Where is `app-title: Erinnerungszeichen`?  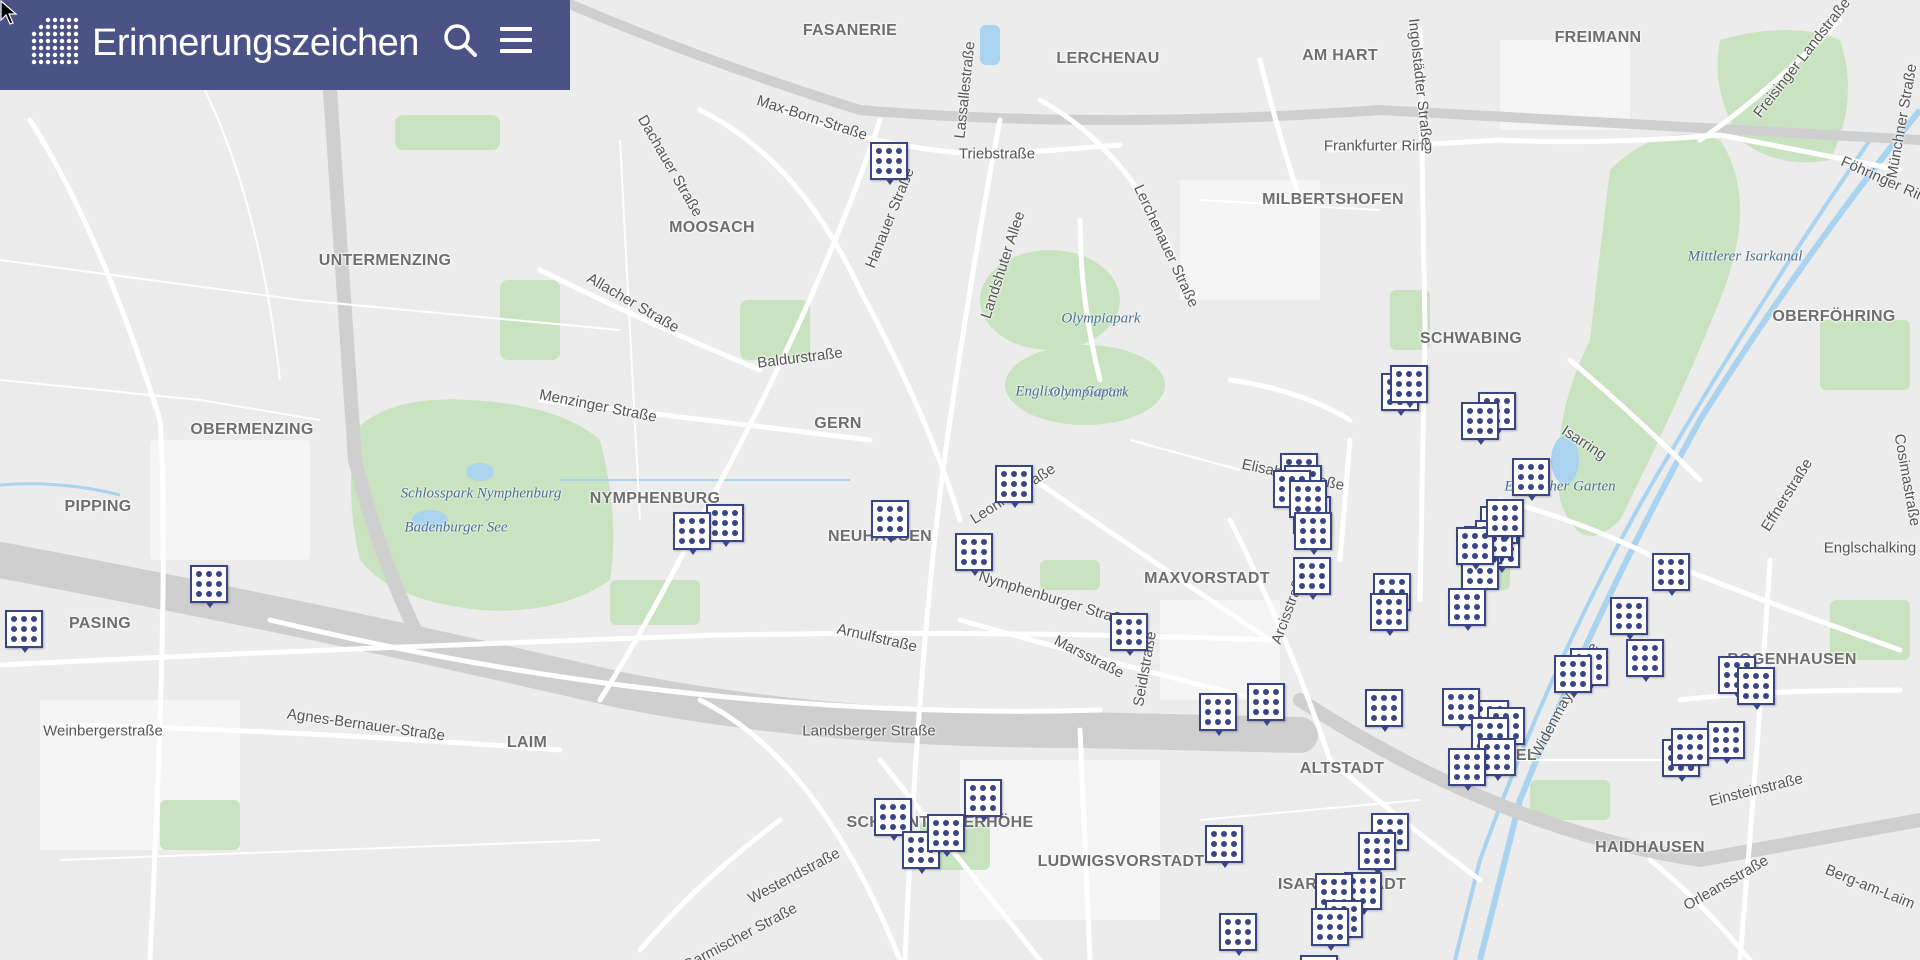
app-title: Erinnerungszeichen is located at coordinates (255, 43).